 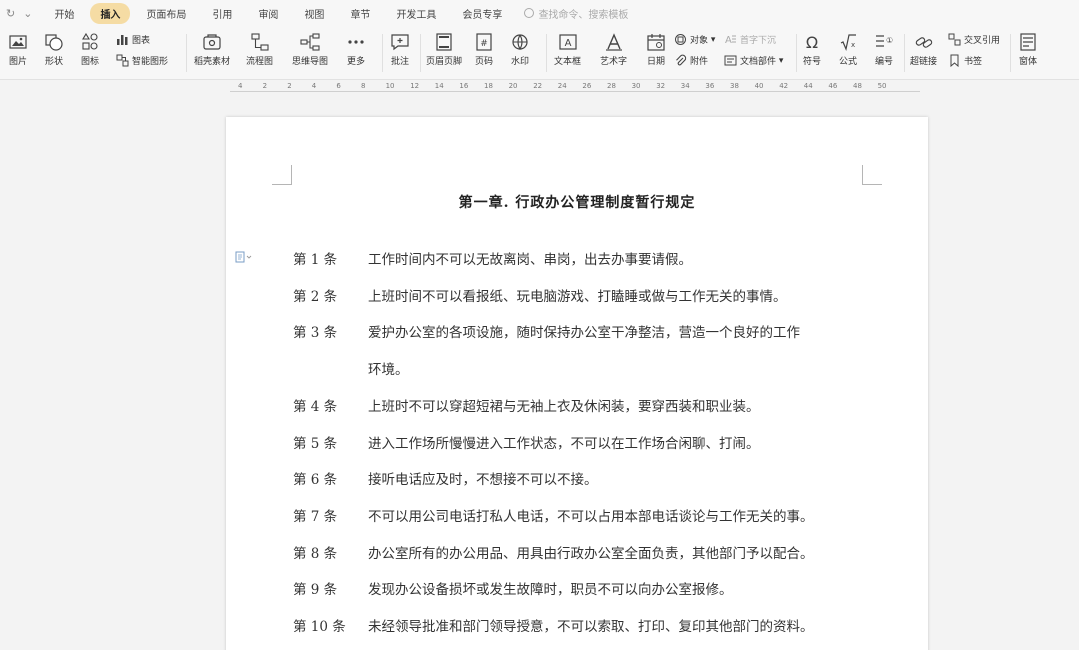 I want to click on numbering-button: ① 编号, so click(x=884, y=46).